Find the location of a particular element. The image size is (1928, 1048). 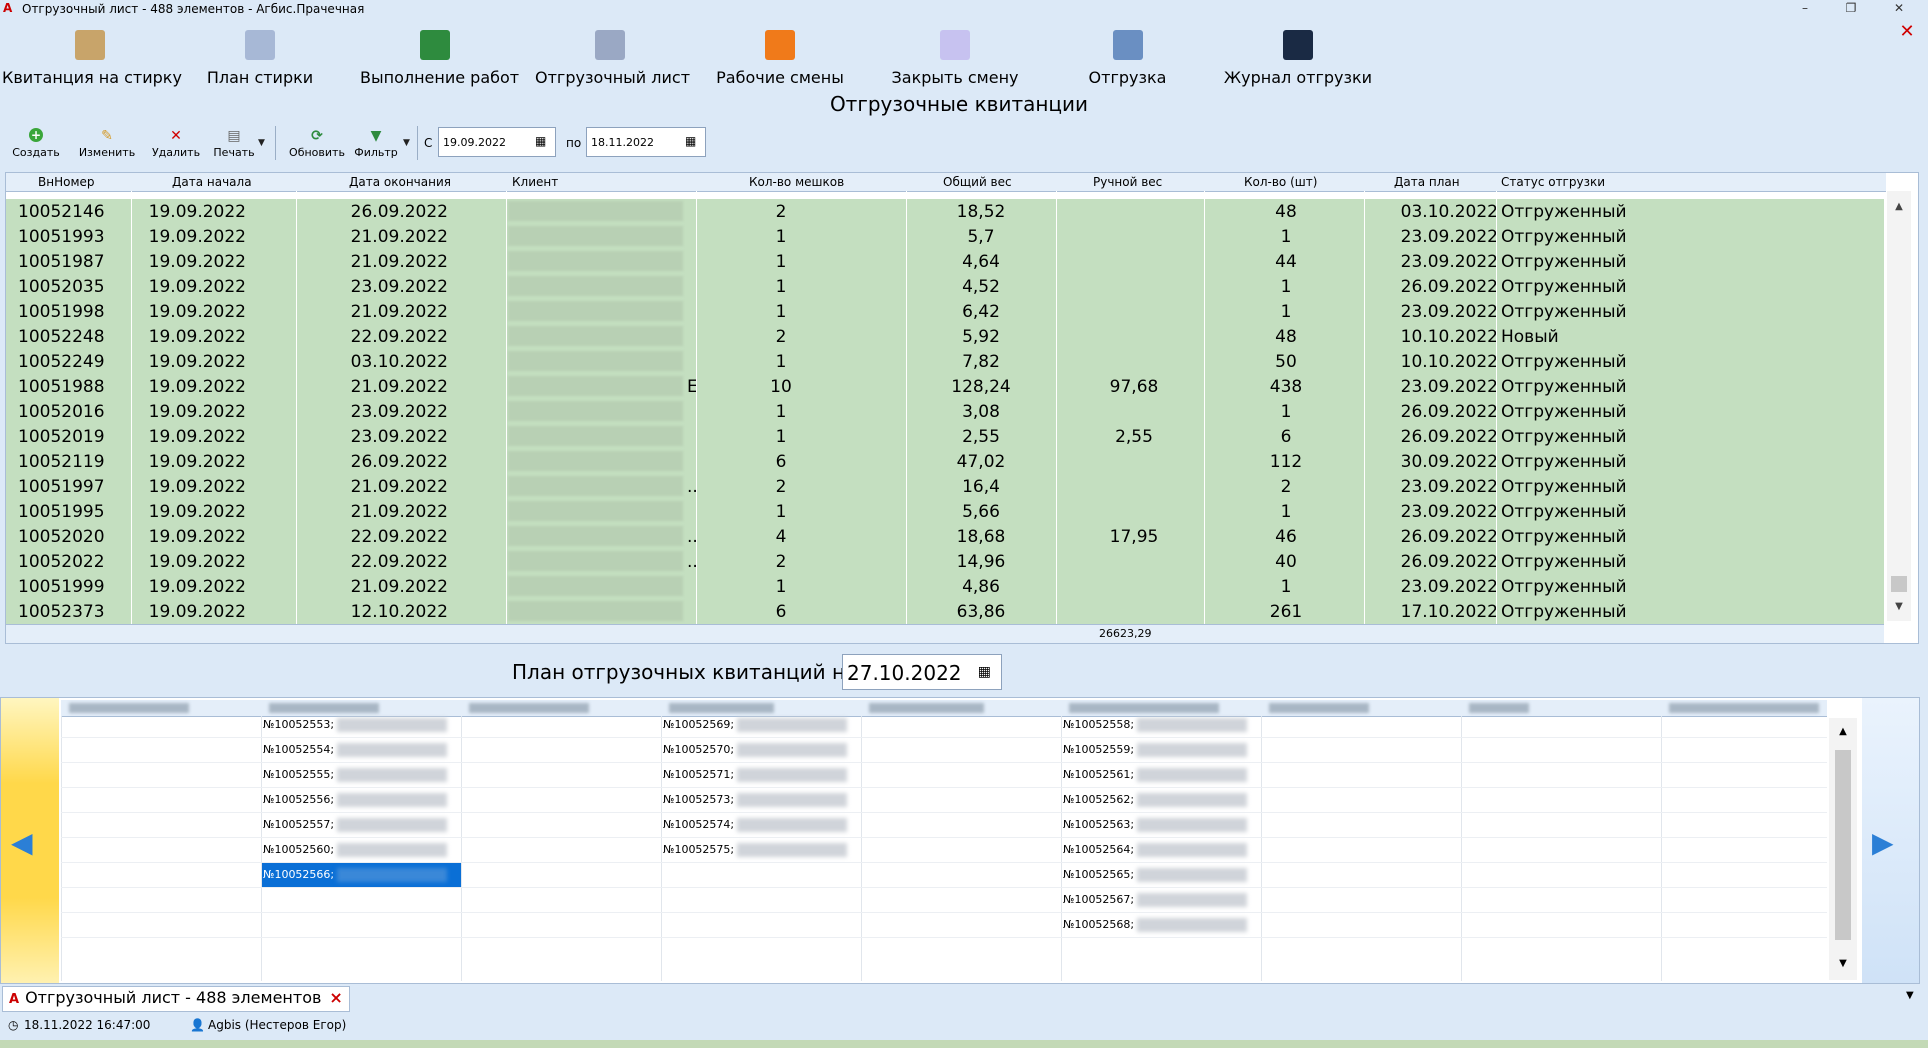

plan-cell: №10052562; is located at coordinates (1161, 799).